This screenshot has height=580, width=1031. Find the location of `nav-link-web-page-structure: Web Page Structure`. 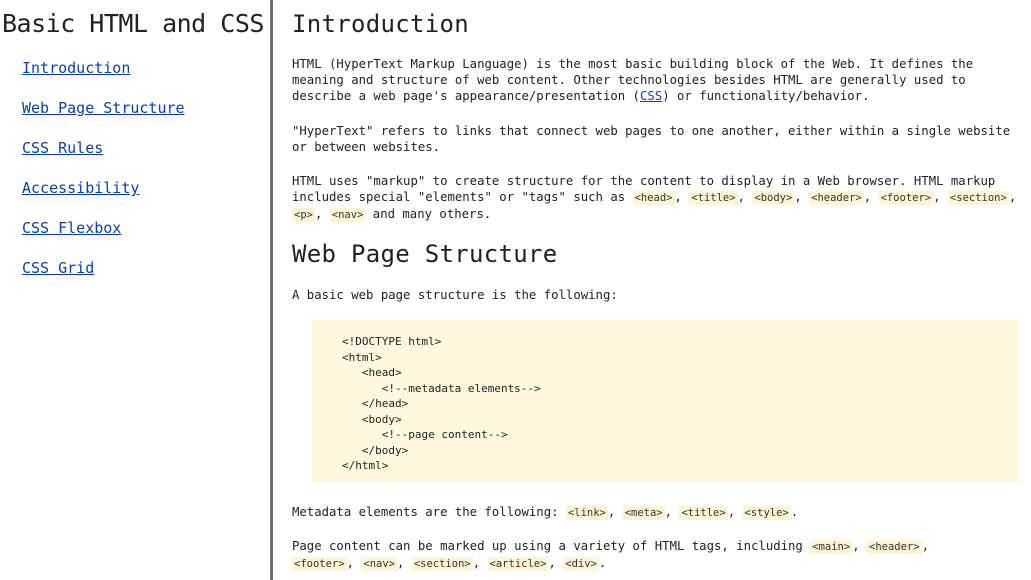

nav-link-web-page-structure: Web Page Structure is located at coordinates (103, 108).